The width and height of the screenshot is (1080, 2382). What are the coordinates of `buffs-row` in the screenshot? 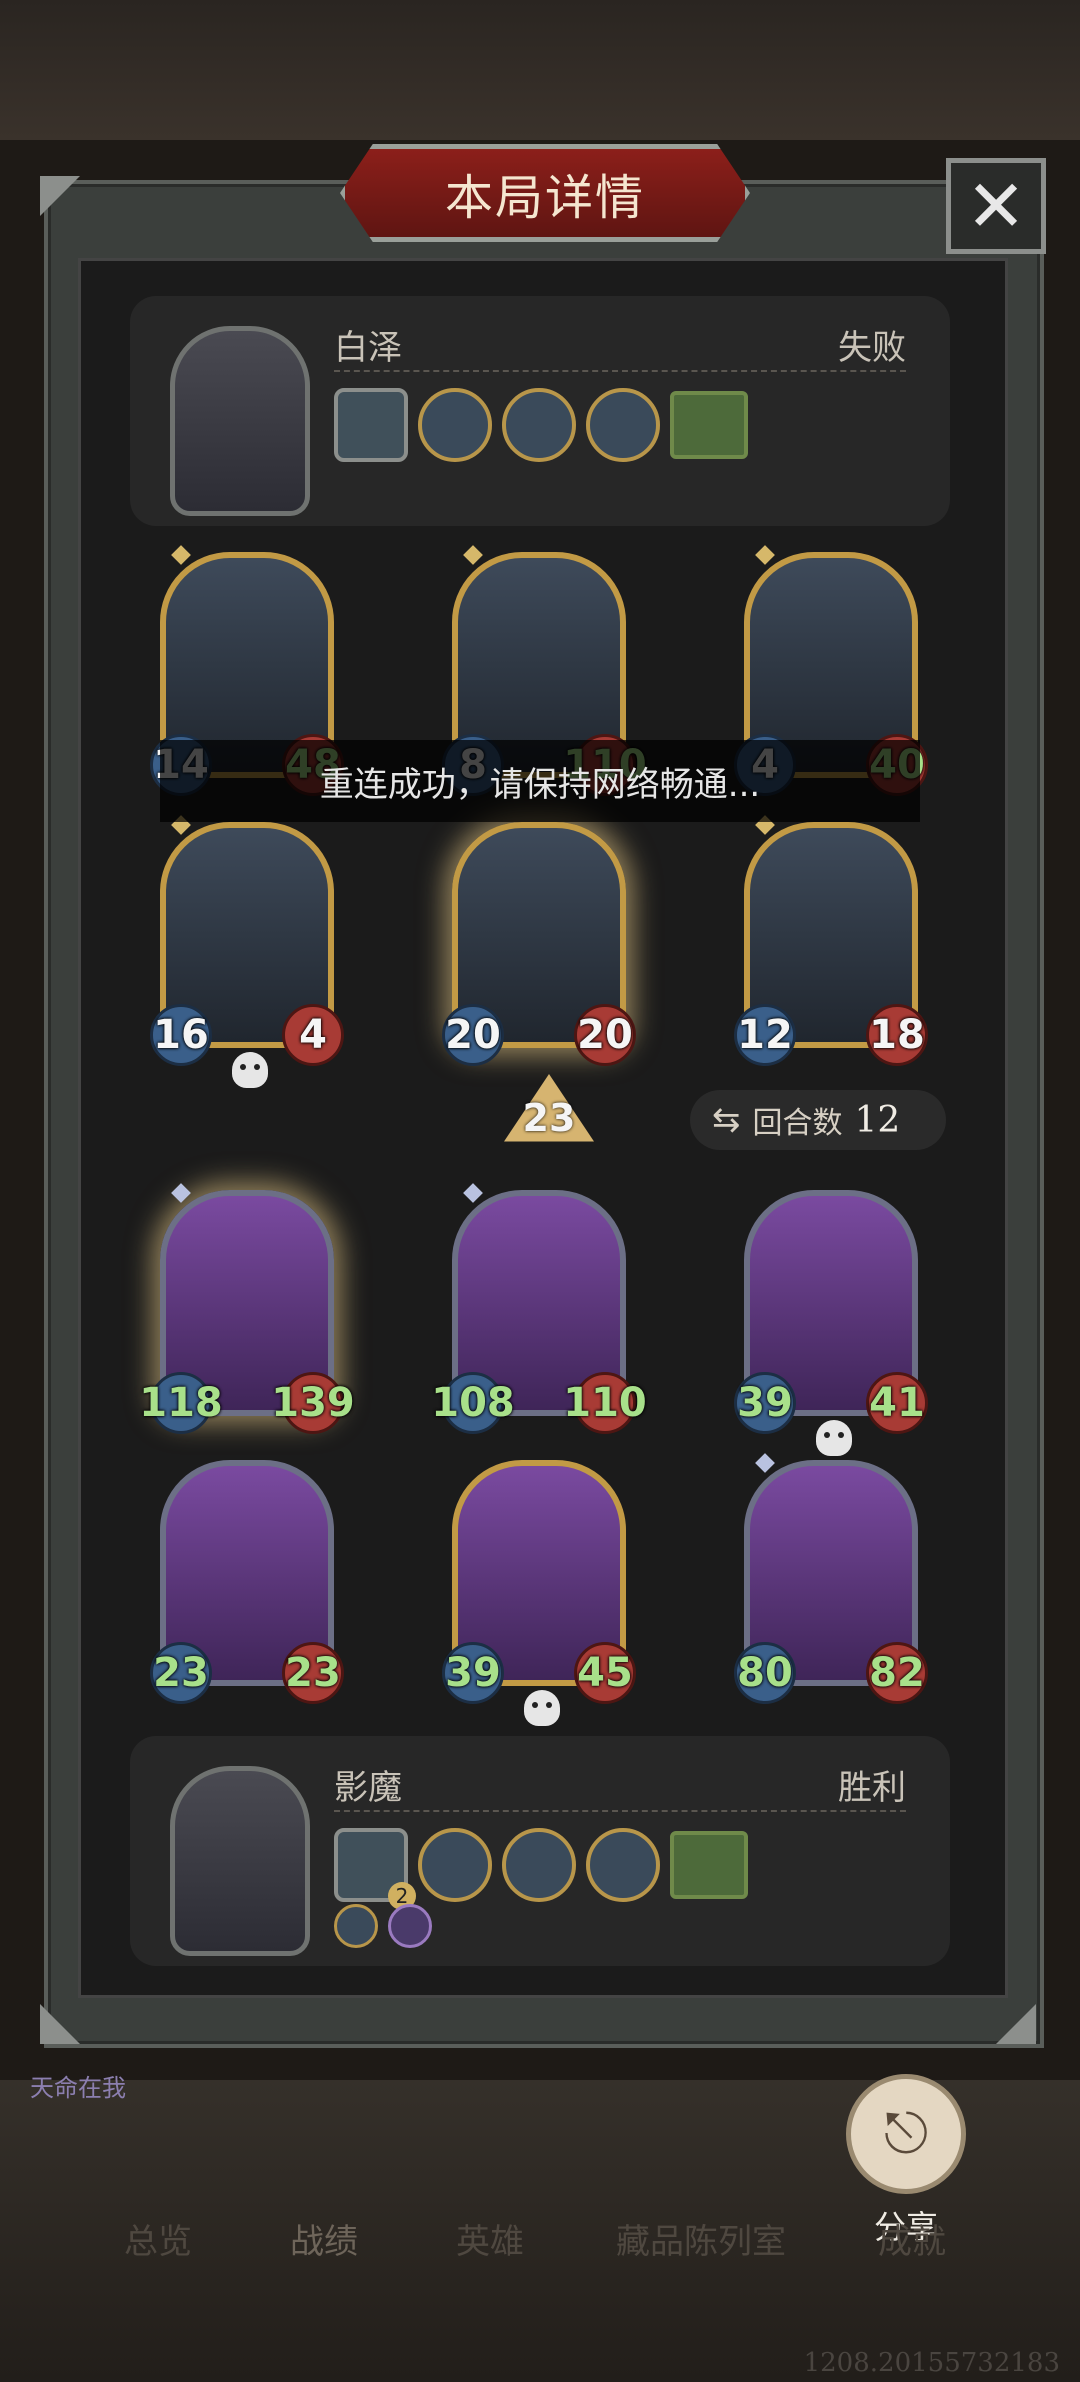 It's located at (383, 1926).